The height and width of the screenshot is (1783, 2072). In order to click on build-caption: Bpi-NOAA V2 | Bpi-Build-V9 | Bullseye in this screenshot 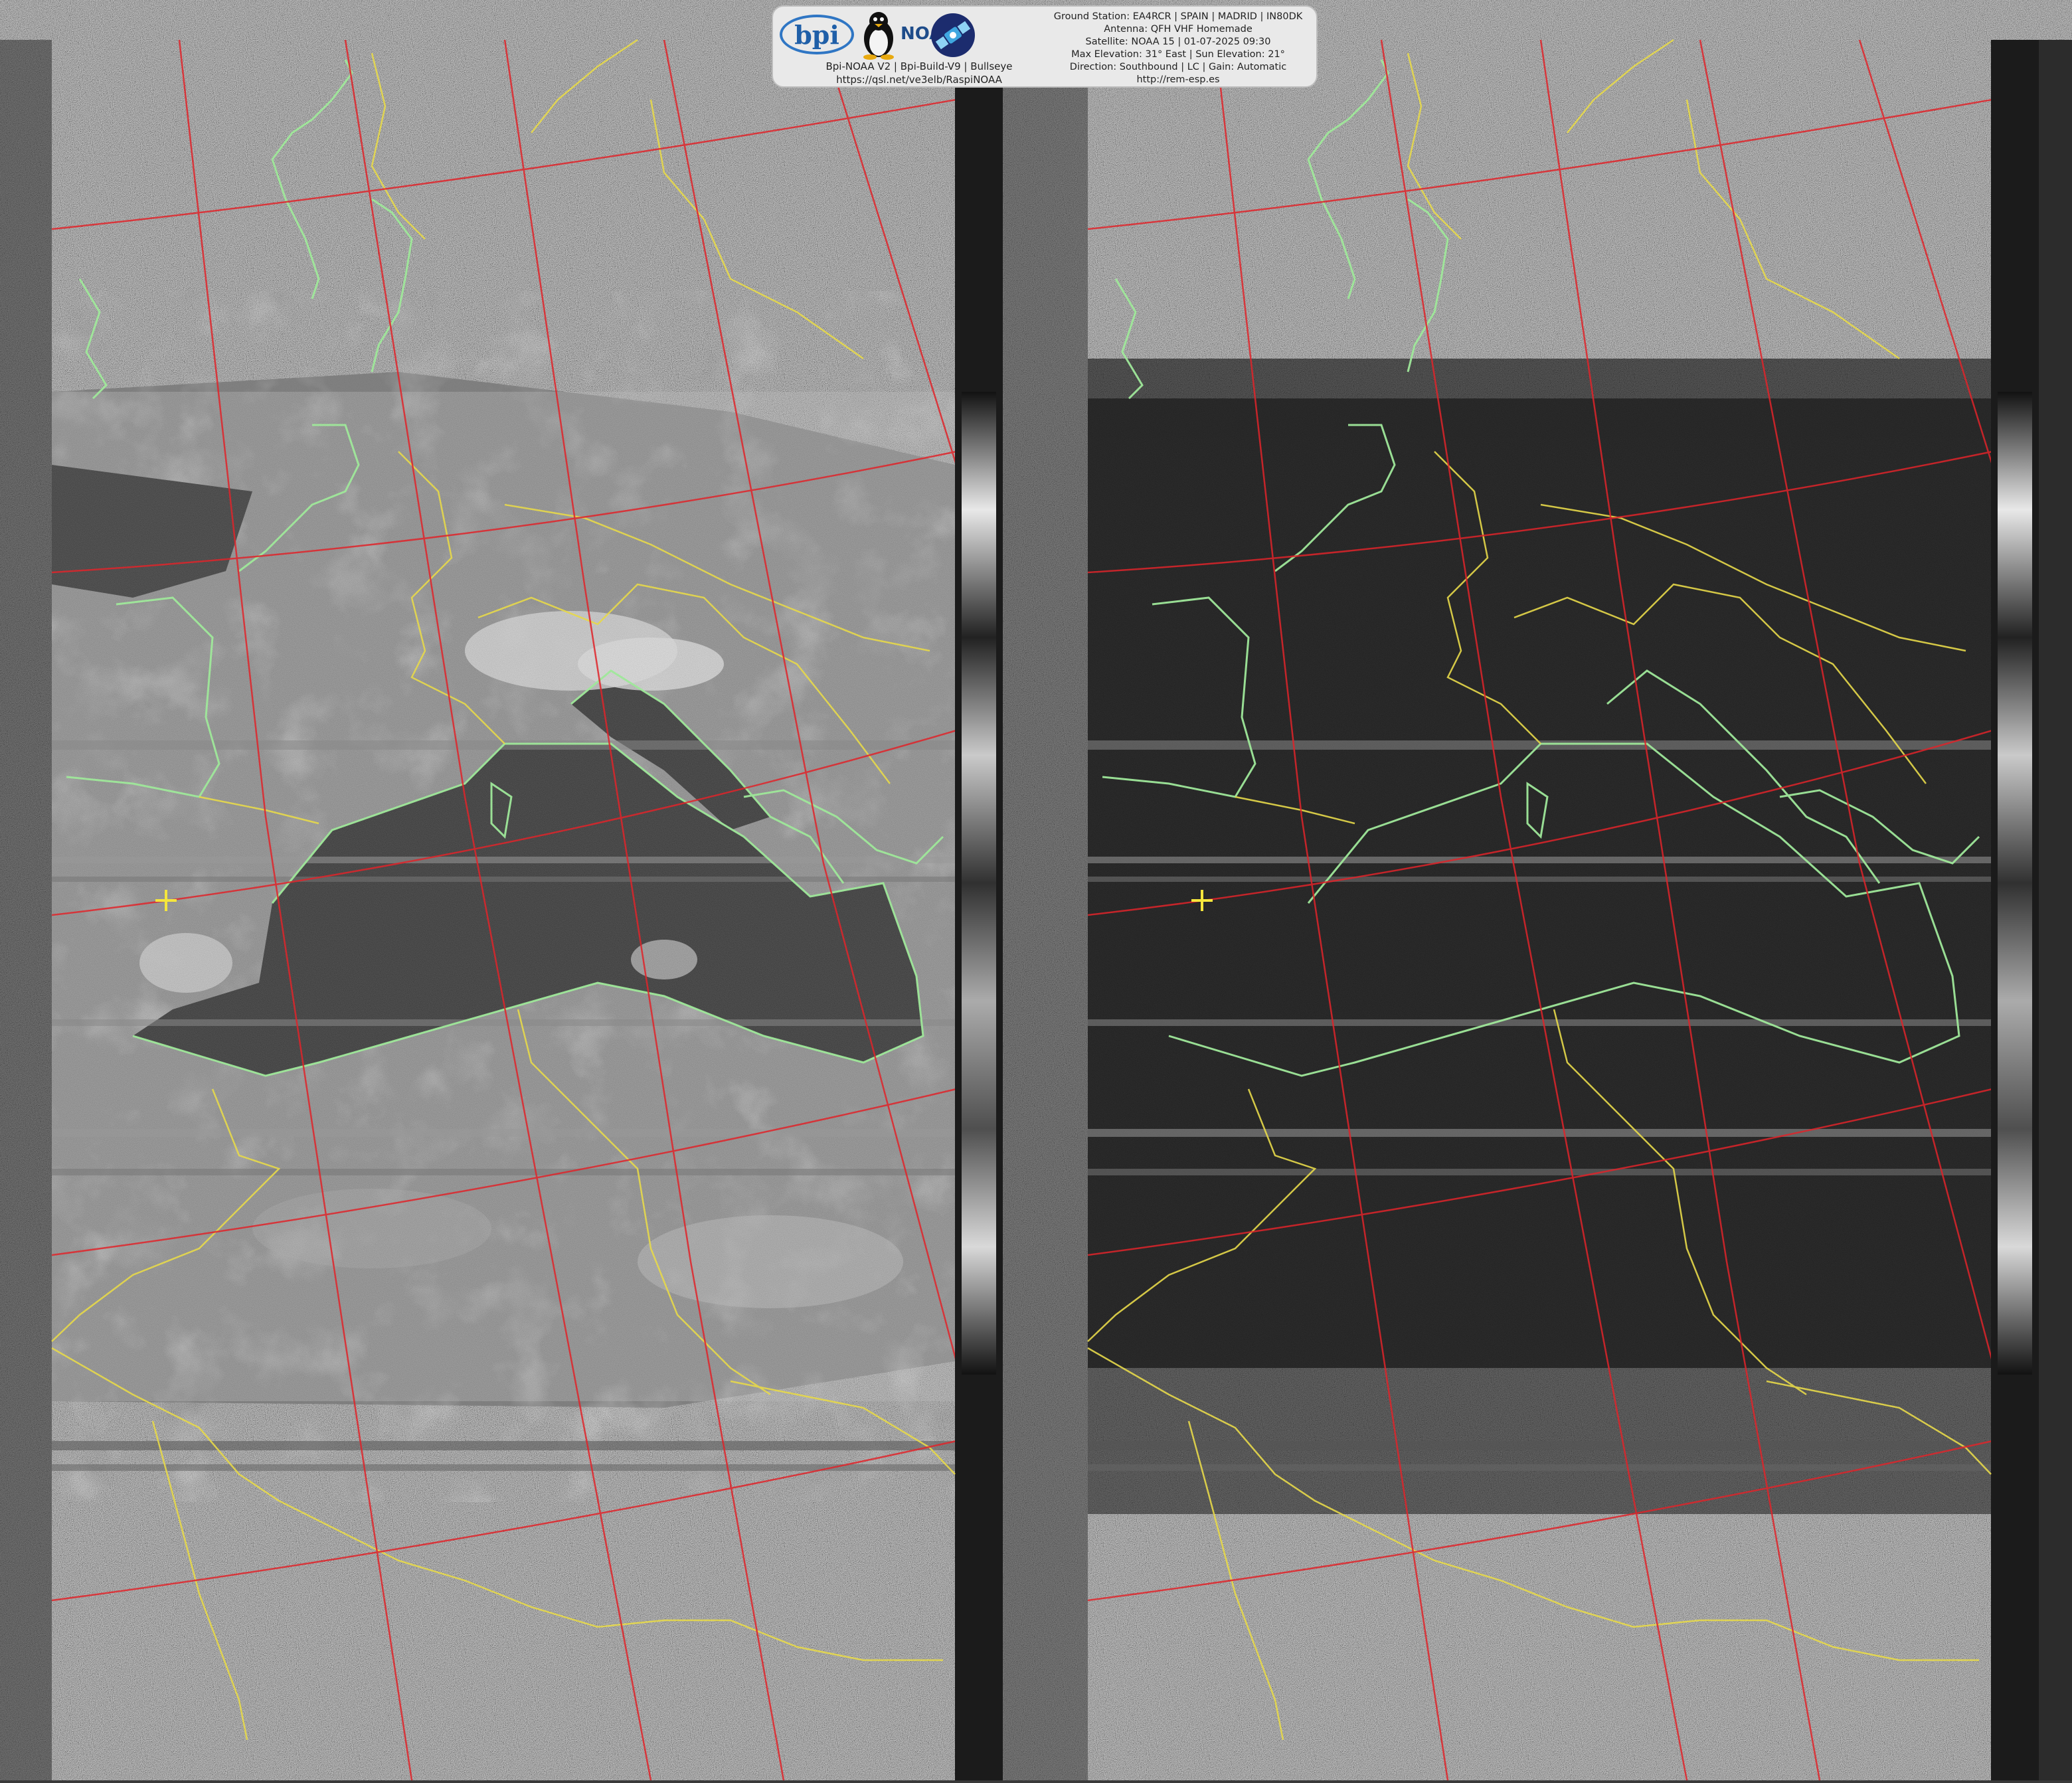, I will do `click(919, 66)`.